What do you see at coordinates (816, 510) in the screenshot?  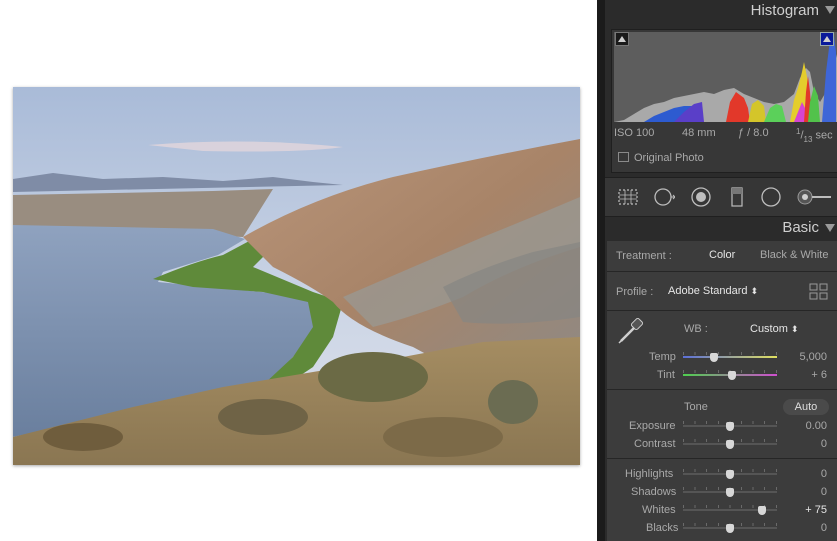 I see `whites-value: + 75` at bounding box center [816, 510].